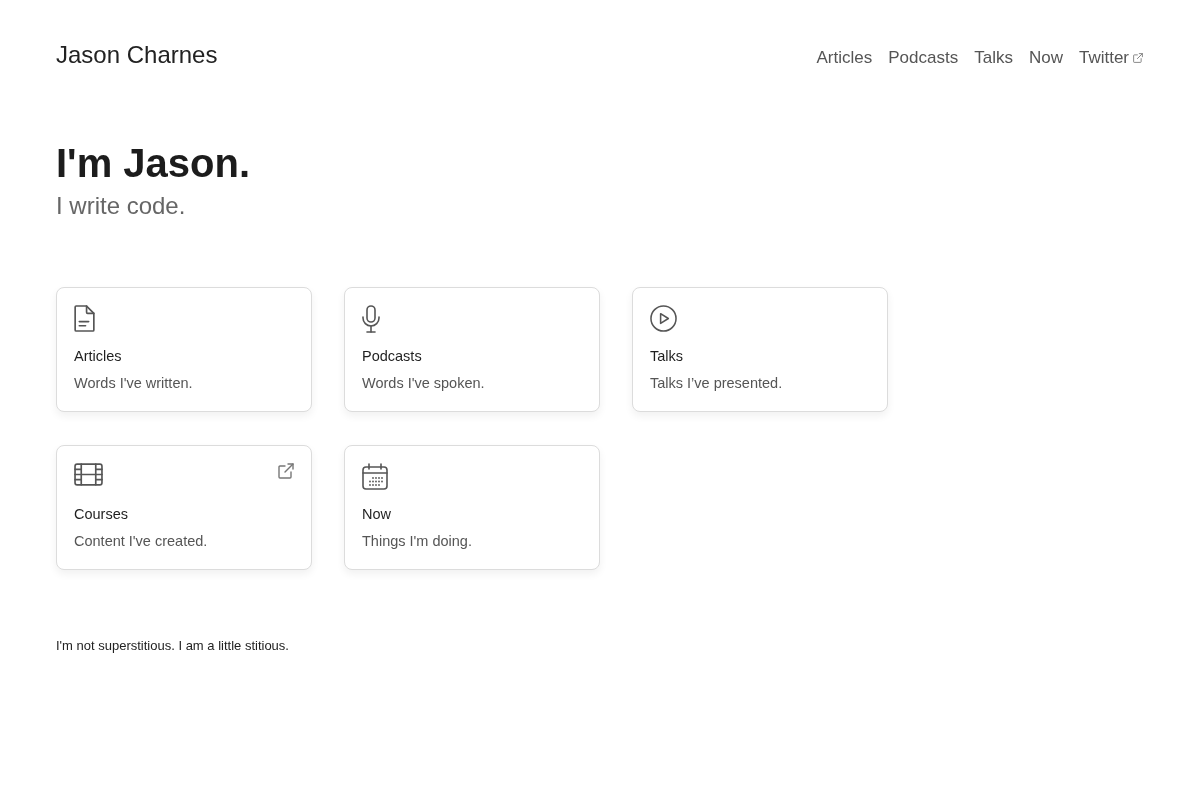  What do you see at coordinates (472, 349) in the screenshot?
I see `link-card: Podcasts Words I've spoken.` at bounding box center [472, 349].